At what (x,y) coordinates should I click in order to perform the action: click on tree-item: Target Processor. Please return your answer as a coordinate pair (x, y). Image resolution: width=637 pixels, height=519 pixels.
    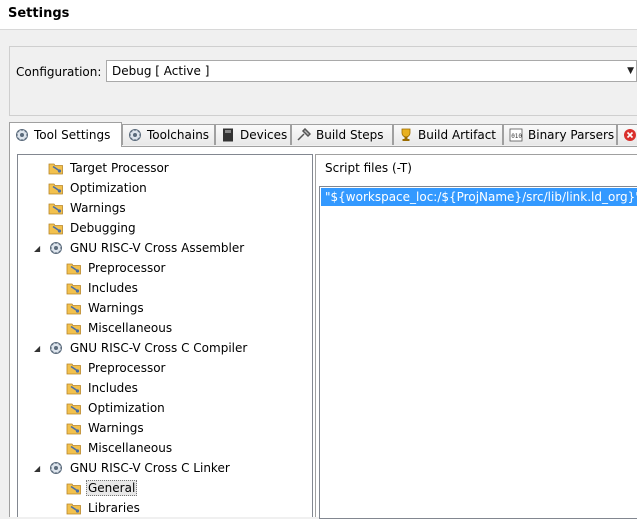
    Looking at the image, I should click on (94, 168).